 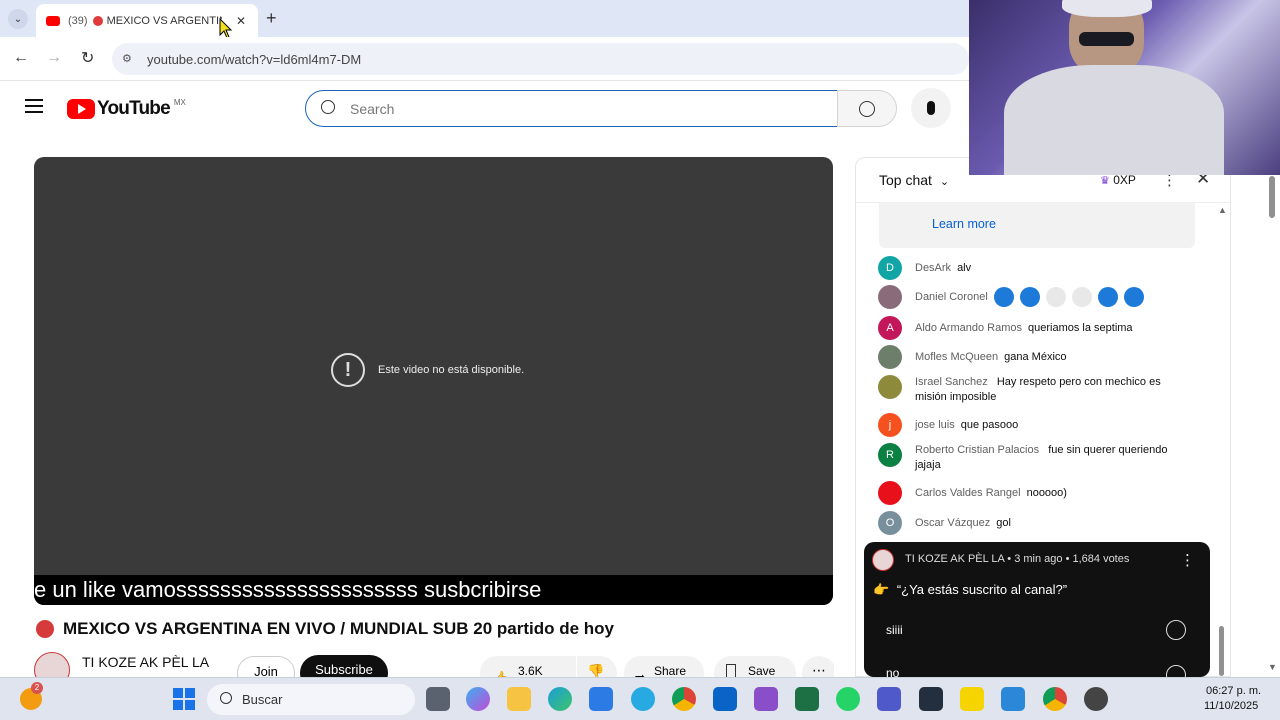 What do you see at coordinates (145, 662) in the screenshot?
I see `channel-name: TI KOZE AK PÈL LA` at bounding box center [145, 662].